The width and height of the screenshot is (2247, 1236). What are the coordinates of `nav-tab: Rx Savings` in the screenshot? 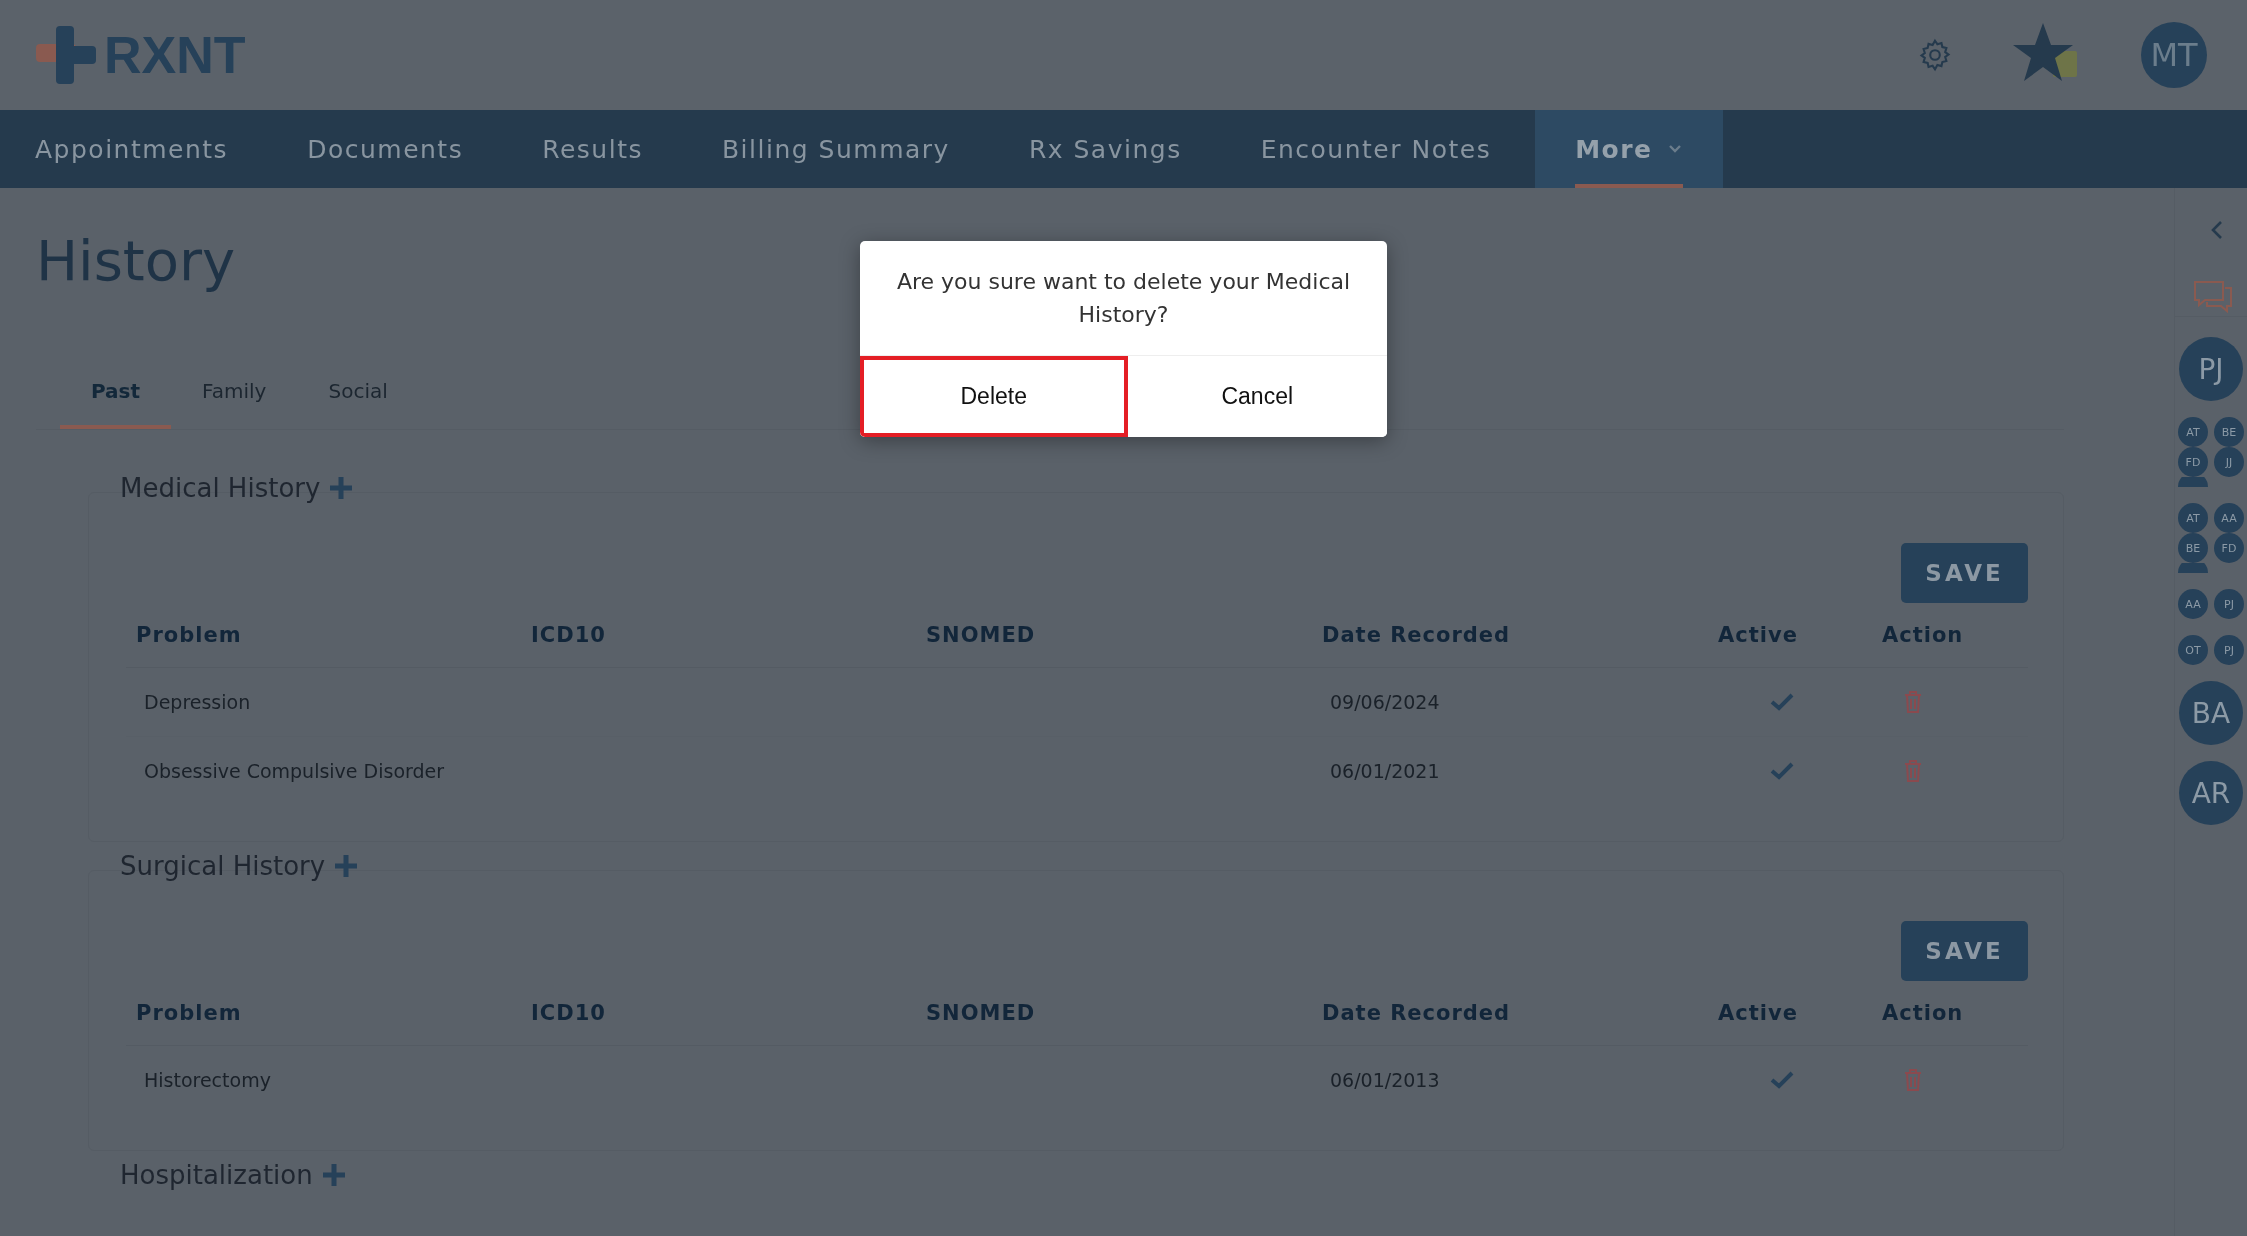 It's located at (1109, 149).